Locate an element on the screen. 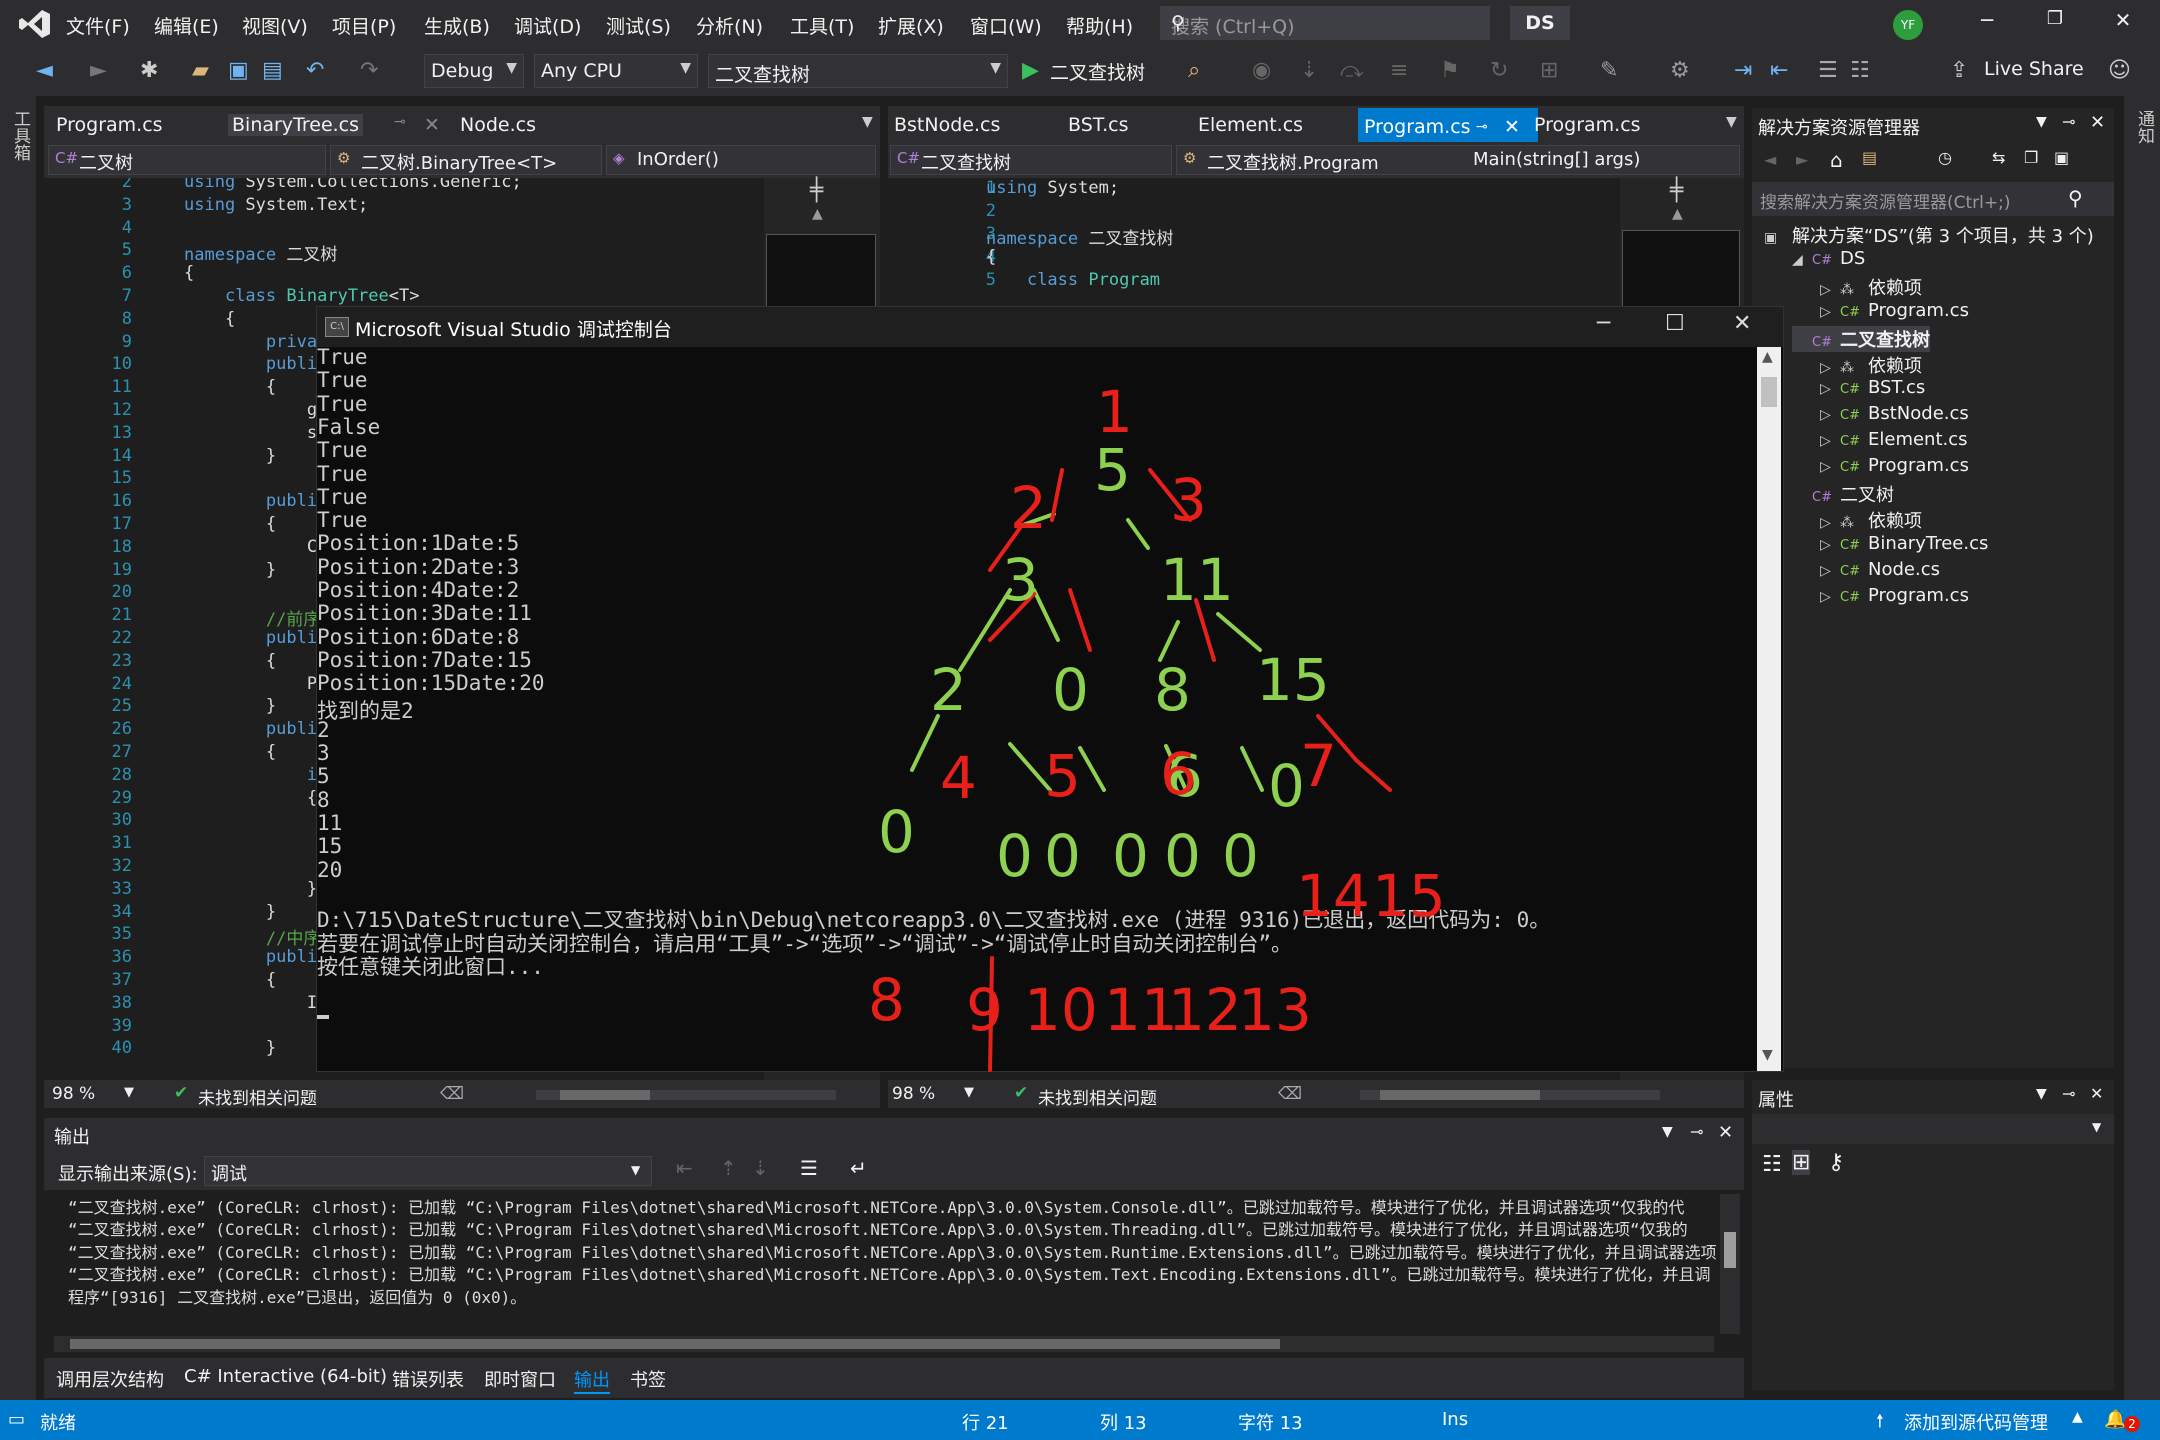 The image size is (2160, 1440). home-icon: ⌂ is located at coordinates (1836, 160).